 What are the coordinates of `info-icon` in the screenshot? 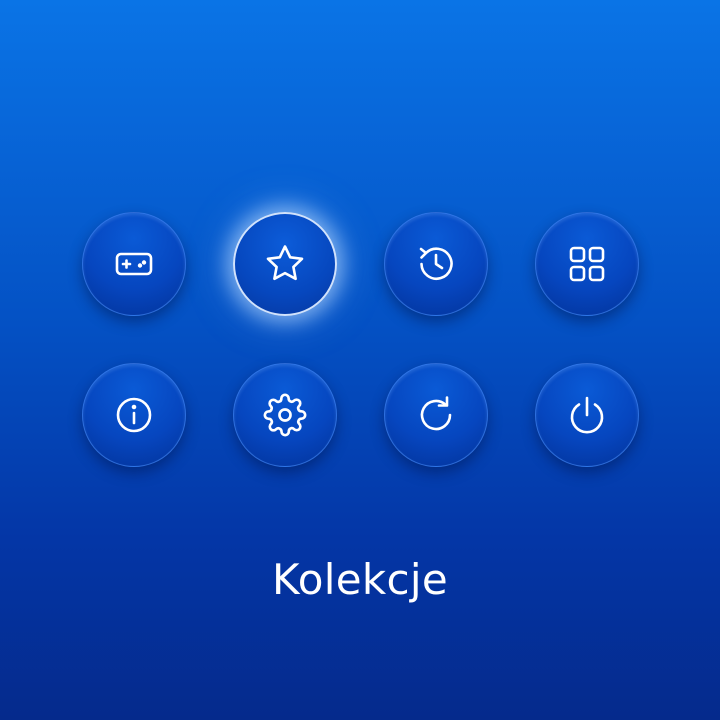 It's located at (134, 415).